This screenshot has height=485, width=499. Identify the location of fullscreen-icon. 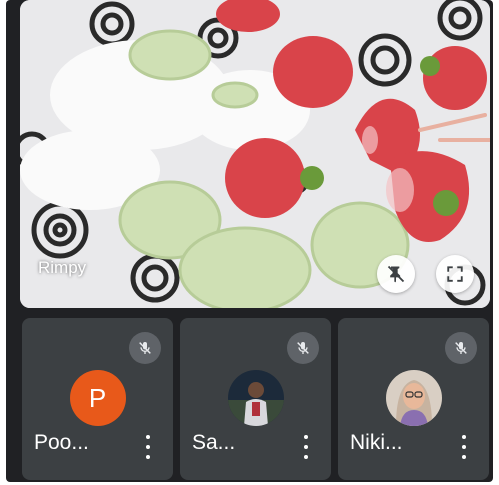
(455, 274).